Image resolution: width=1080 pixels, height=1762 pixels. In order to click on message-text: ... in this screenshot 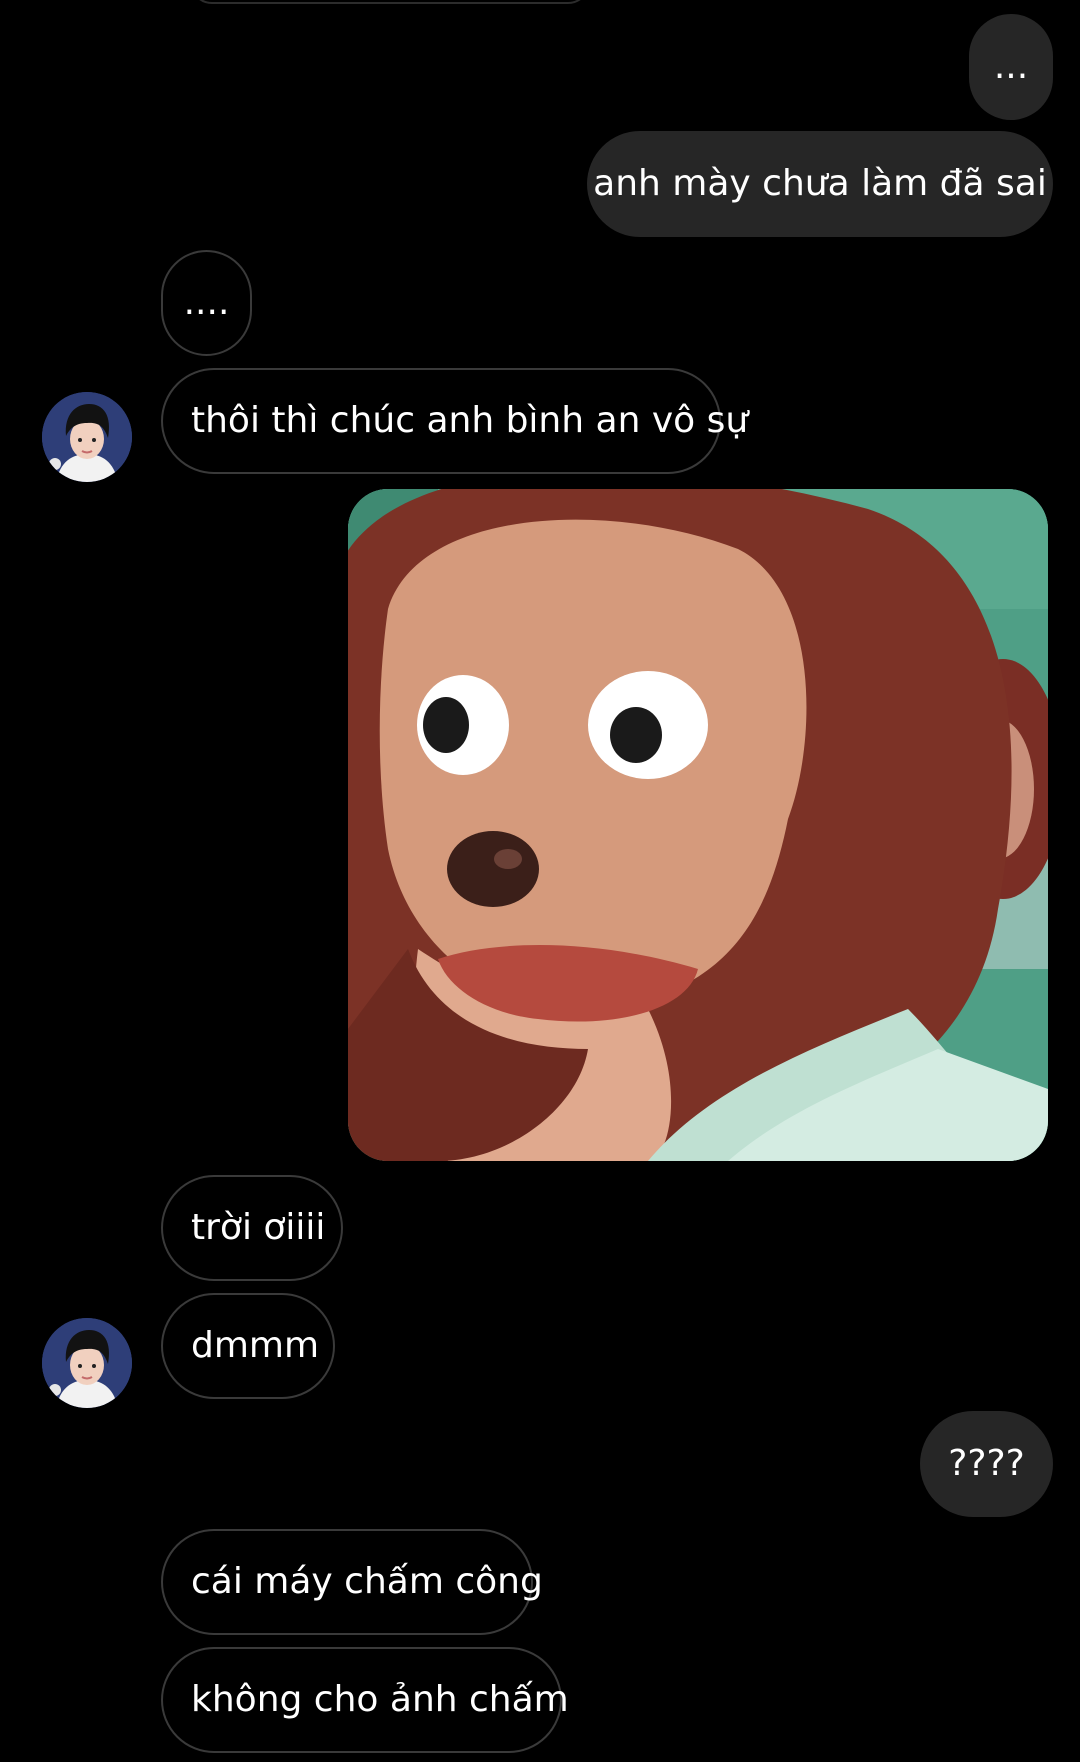, I will do `click(1011, 66)`.